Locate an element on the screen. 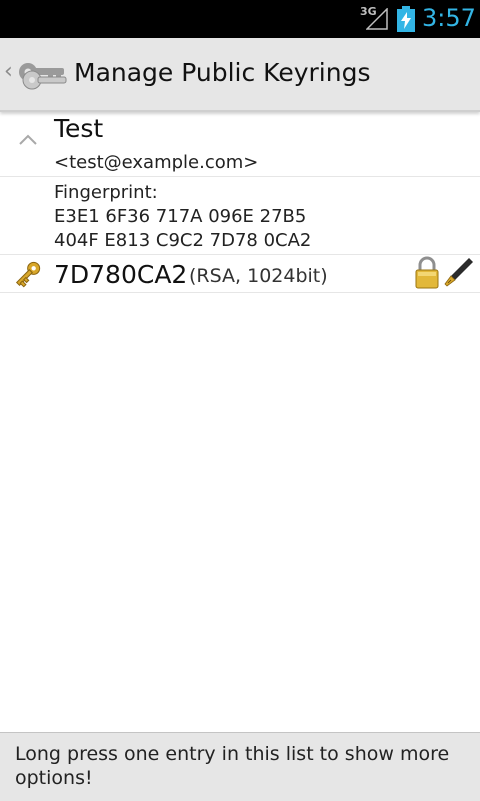 Image resolution: width=480 pixels, height=801 pixels. key-algorithm: (RSA, 1024bit) is located at coordinates (258, 276).